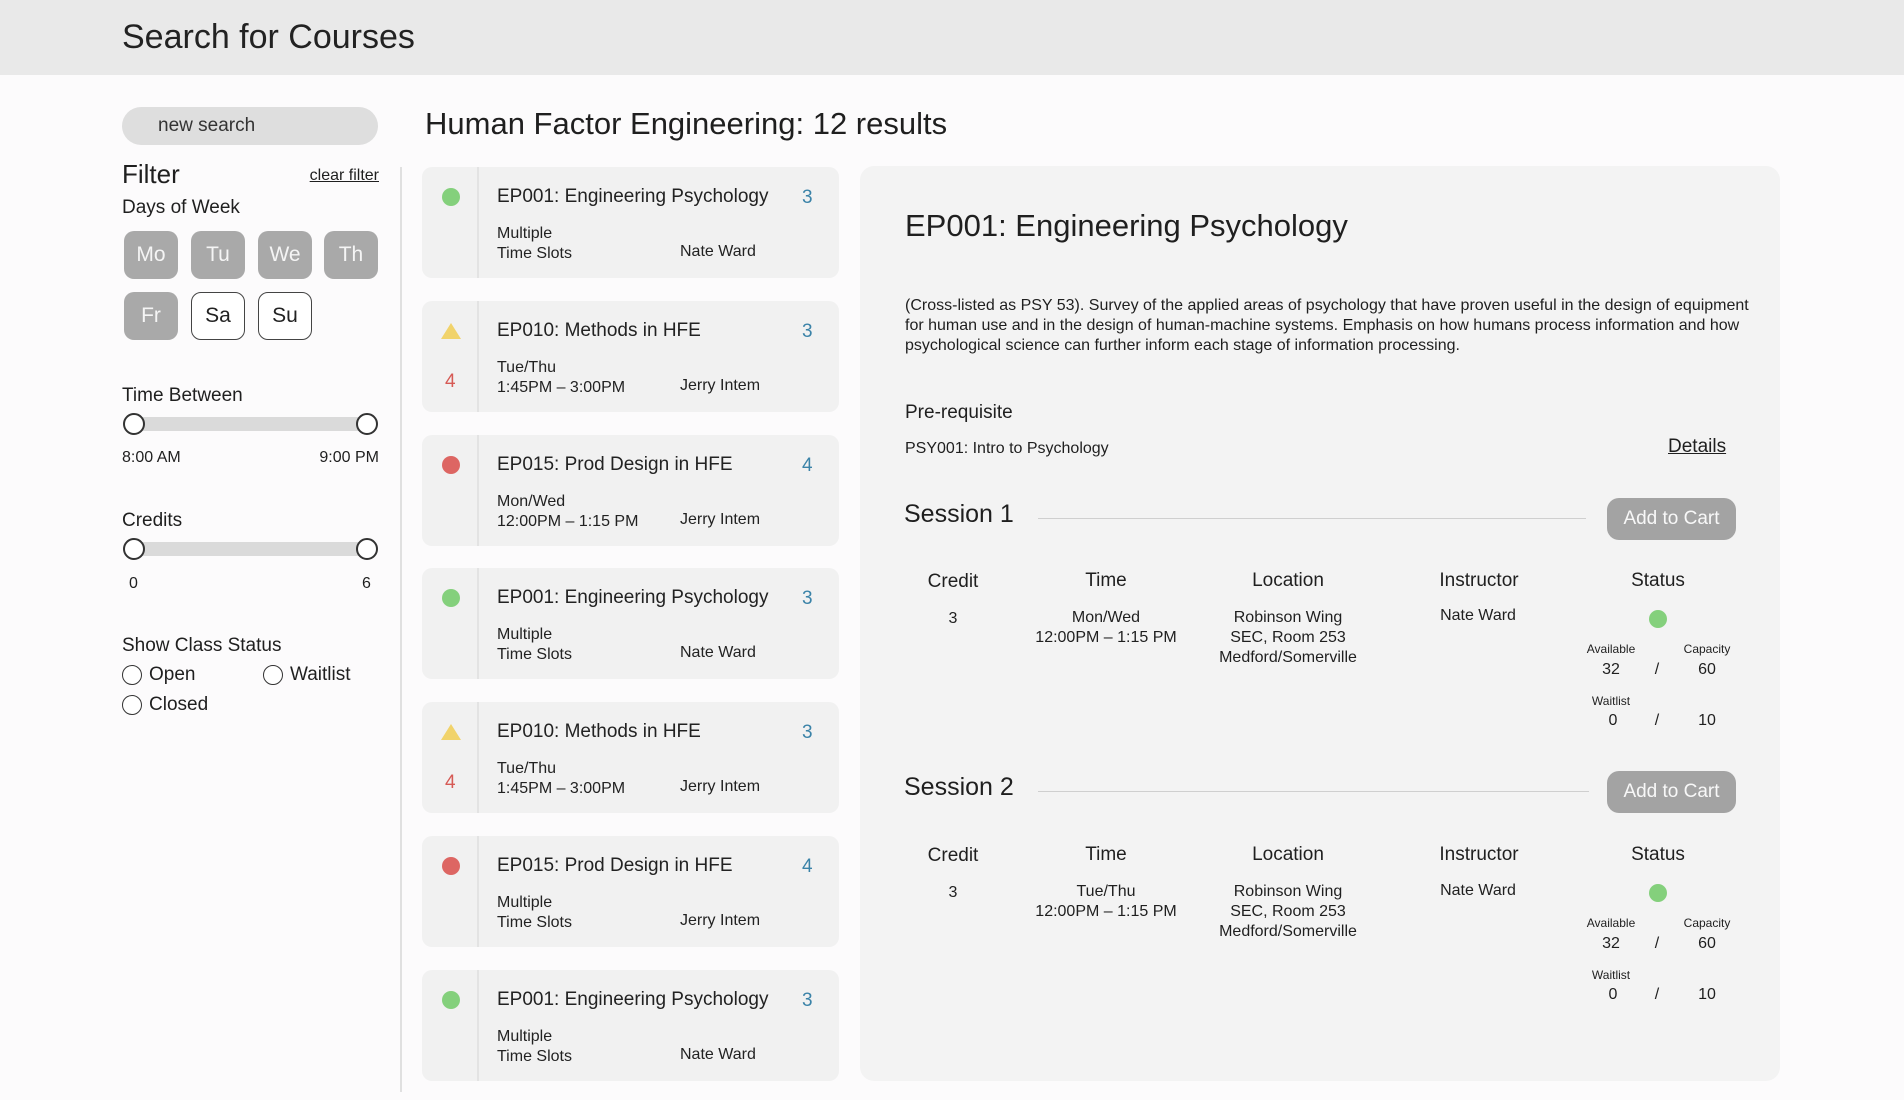 The height and width of the screenshot is (1100, 1904). What do you see at coordinates (953, 581) in the screenshot?
I see `col-credit: Credit` at bounding box center [953, 581].